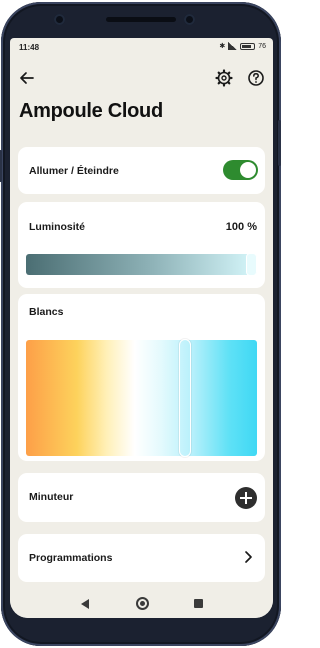 This screenshot has height=648, width=320. Describe the element at coordinates (251, 264) in the screenshot. I see `brightness-slider-thumb` at that location.